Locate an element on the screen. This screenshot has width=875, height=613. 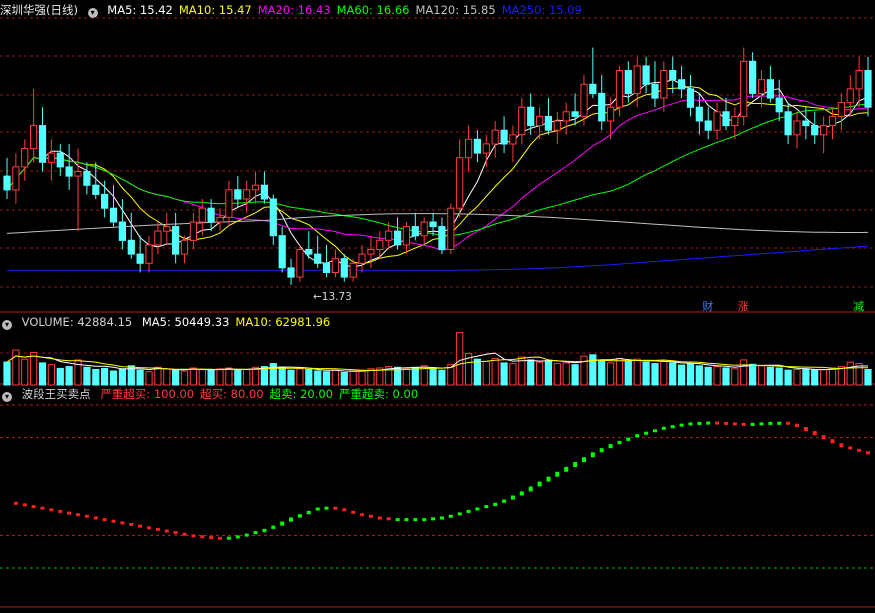
legend-item: MA20: 16.43 is located at coordinates (294, 10).